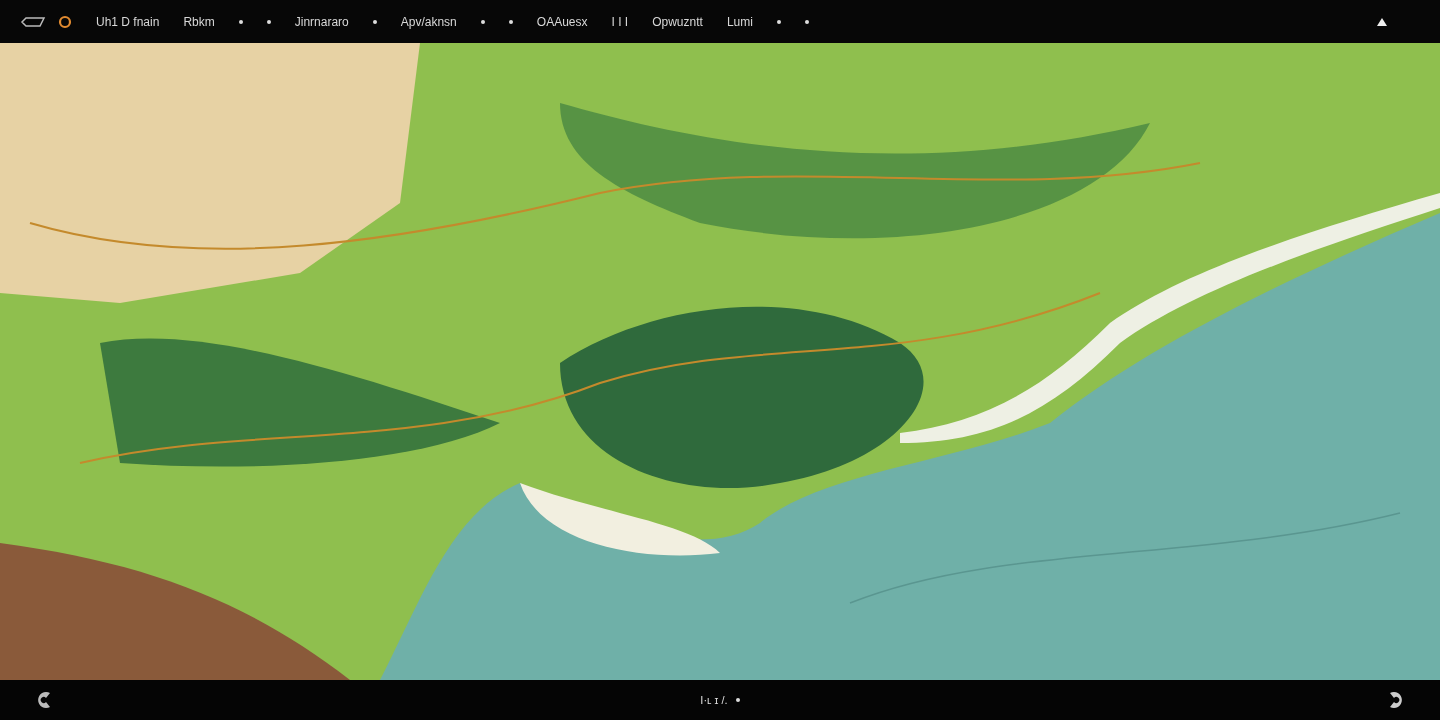 This screenshot has height=720, width=1440. Describe the element at coordinates (620, 21) in the screenshot. I see `nav-link: I I I` at that location.